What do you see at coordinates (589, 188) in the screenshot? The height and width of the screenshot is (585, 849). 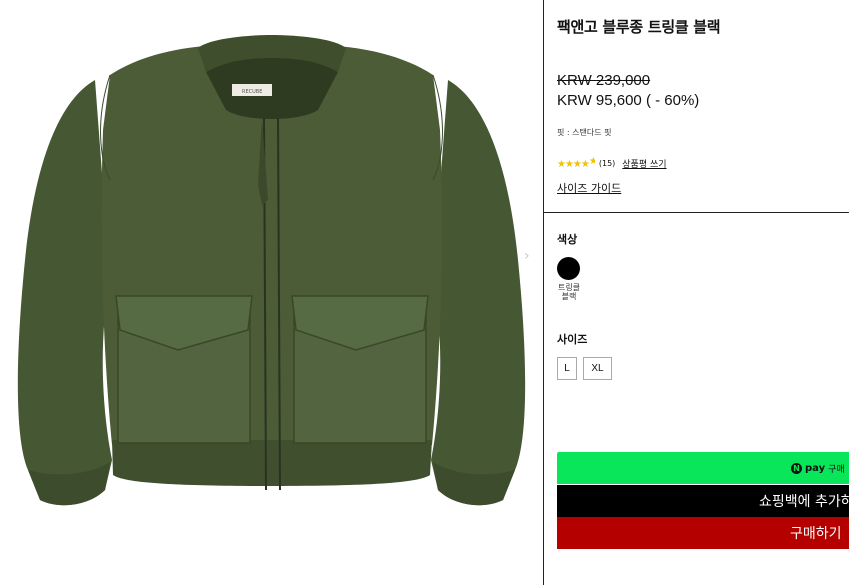 I see `size-guide-link: 사이즈 가이드` at bounding box center [589, 188].